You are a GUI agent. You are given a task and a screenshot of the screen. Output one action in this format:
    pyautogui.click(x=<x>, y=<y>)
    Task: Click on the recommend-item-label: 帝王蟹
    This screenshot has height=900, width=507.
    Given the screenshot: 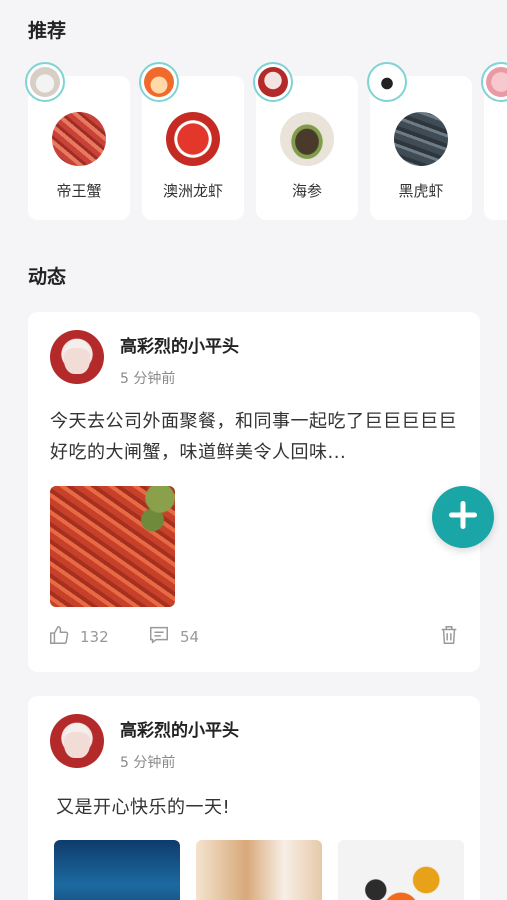 What is the action you would take?
    pyautogui.click(x=79, y=191)
    